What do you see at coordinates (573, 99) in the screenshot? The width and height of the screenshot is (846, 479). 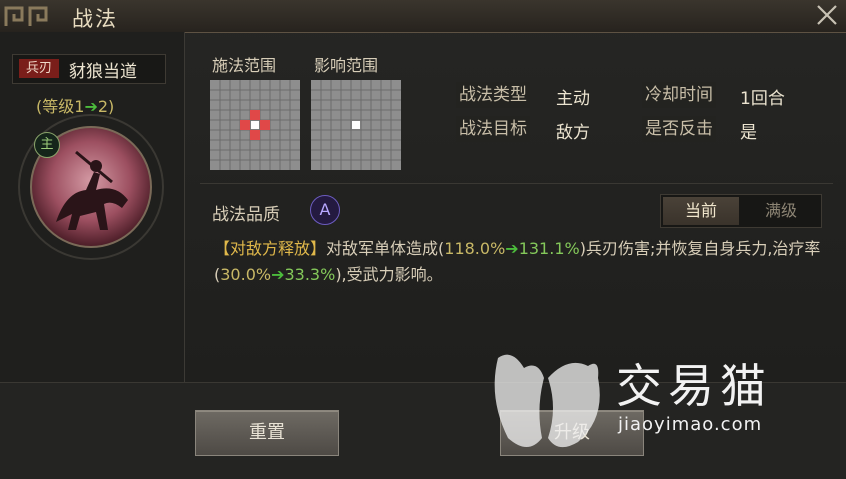 I see `skill-type-value: 主动` at bounding box center [573, 99].